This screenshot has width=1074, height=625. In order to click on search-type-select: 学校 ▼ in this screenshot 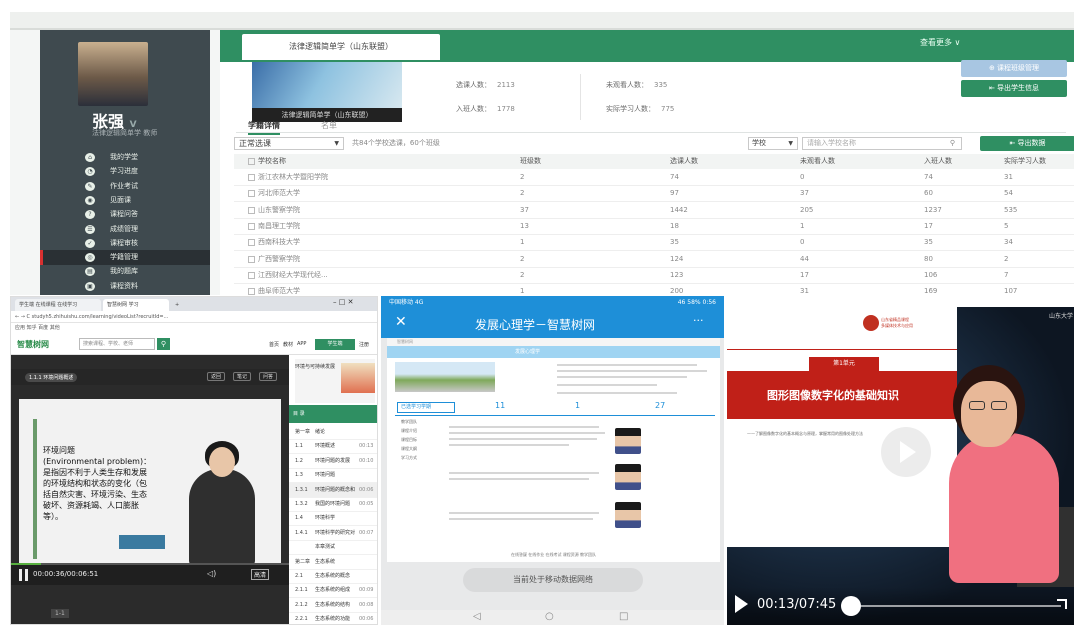, I will do `click(773, 143)`.